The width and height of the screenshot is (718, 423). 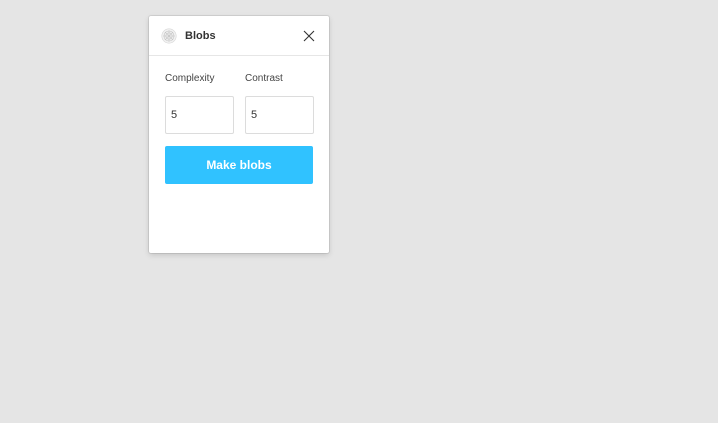 What do you see at coordinates (239, 165) in the screenshot?
I see `make-blobs-button: Make blobs` at bounding box center [239, 165].